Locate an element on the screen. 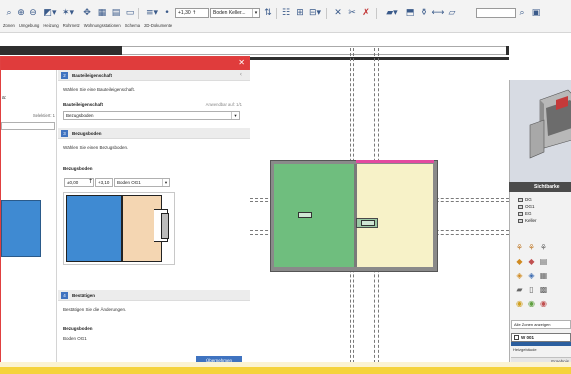 This screenshot has width=571, height=374. lasso-icon: ⌕ is located at coordinates (9, 13).